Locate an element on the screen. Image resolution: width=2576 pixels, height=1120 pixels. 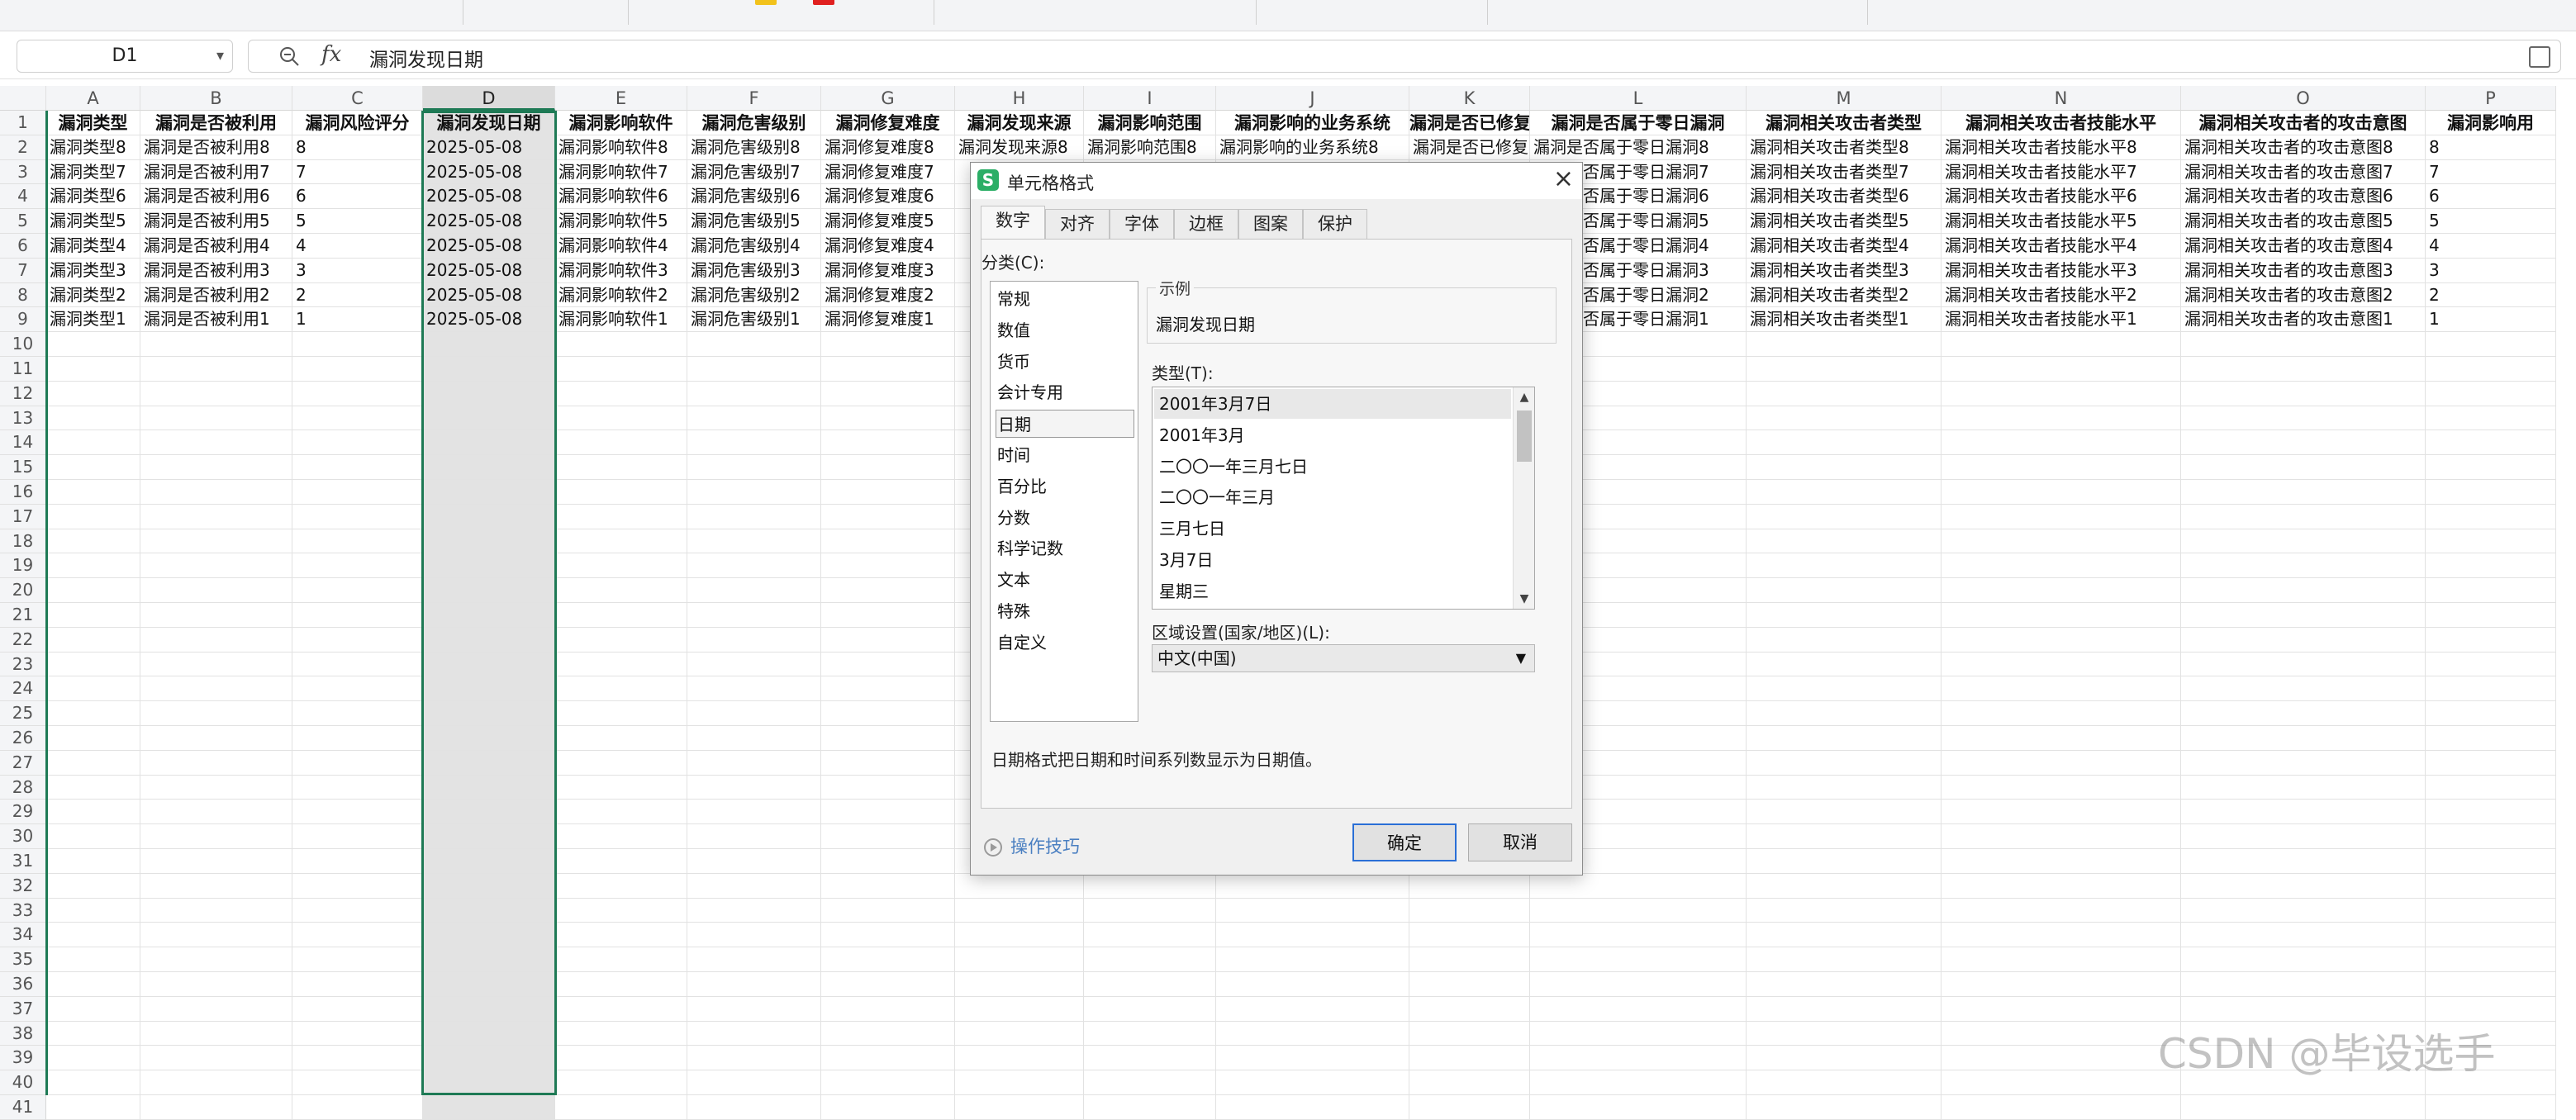
row-header: 26 is located at coordinates (23, 738).